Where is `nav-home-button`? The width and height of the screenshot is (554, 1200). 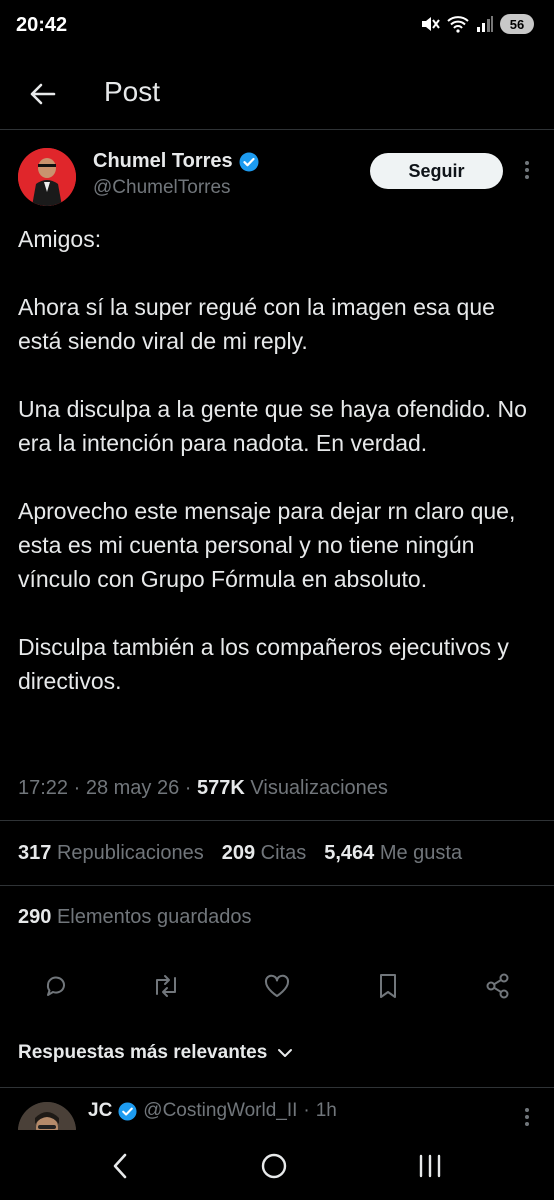 nav-home-button is located at coordinates (274, 1166).